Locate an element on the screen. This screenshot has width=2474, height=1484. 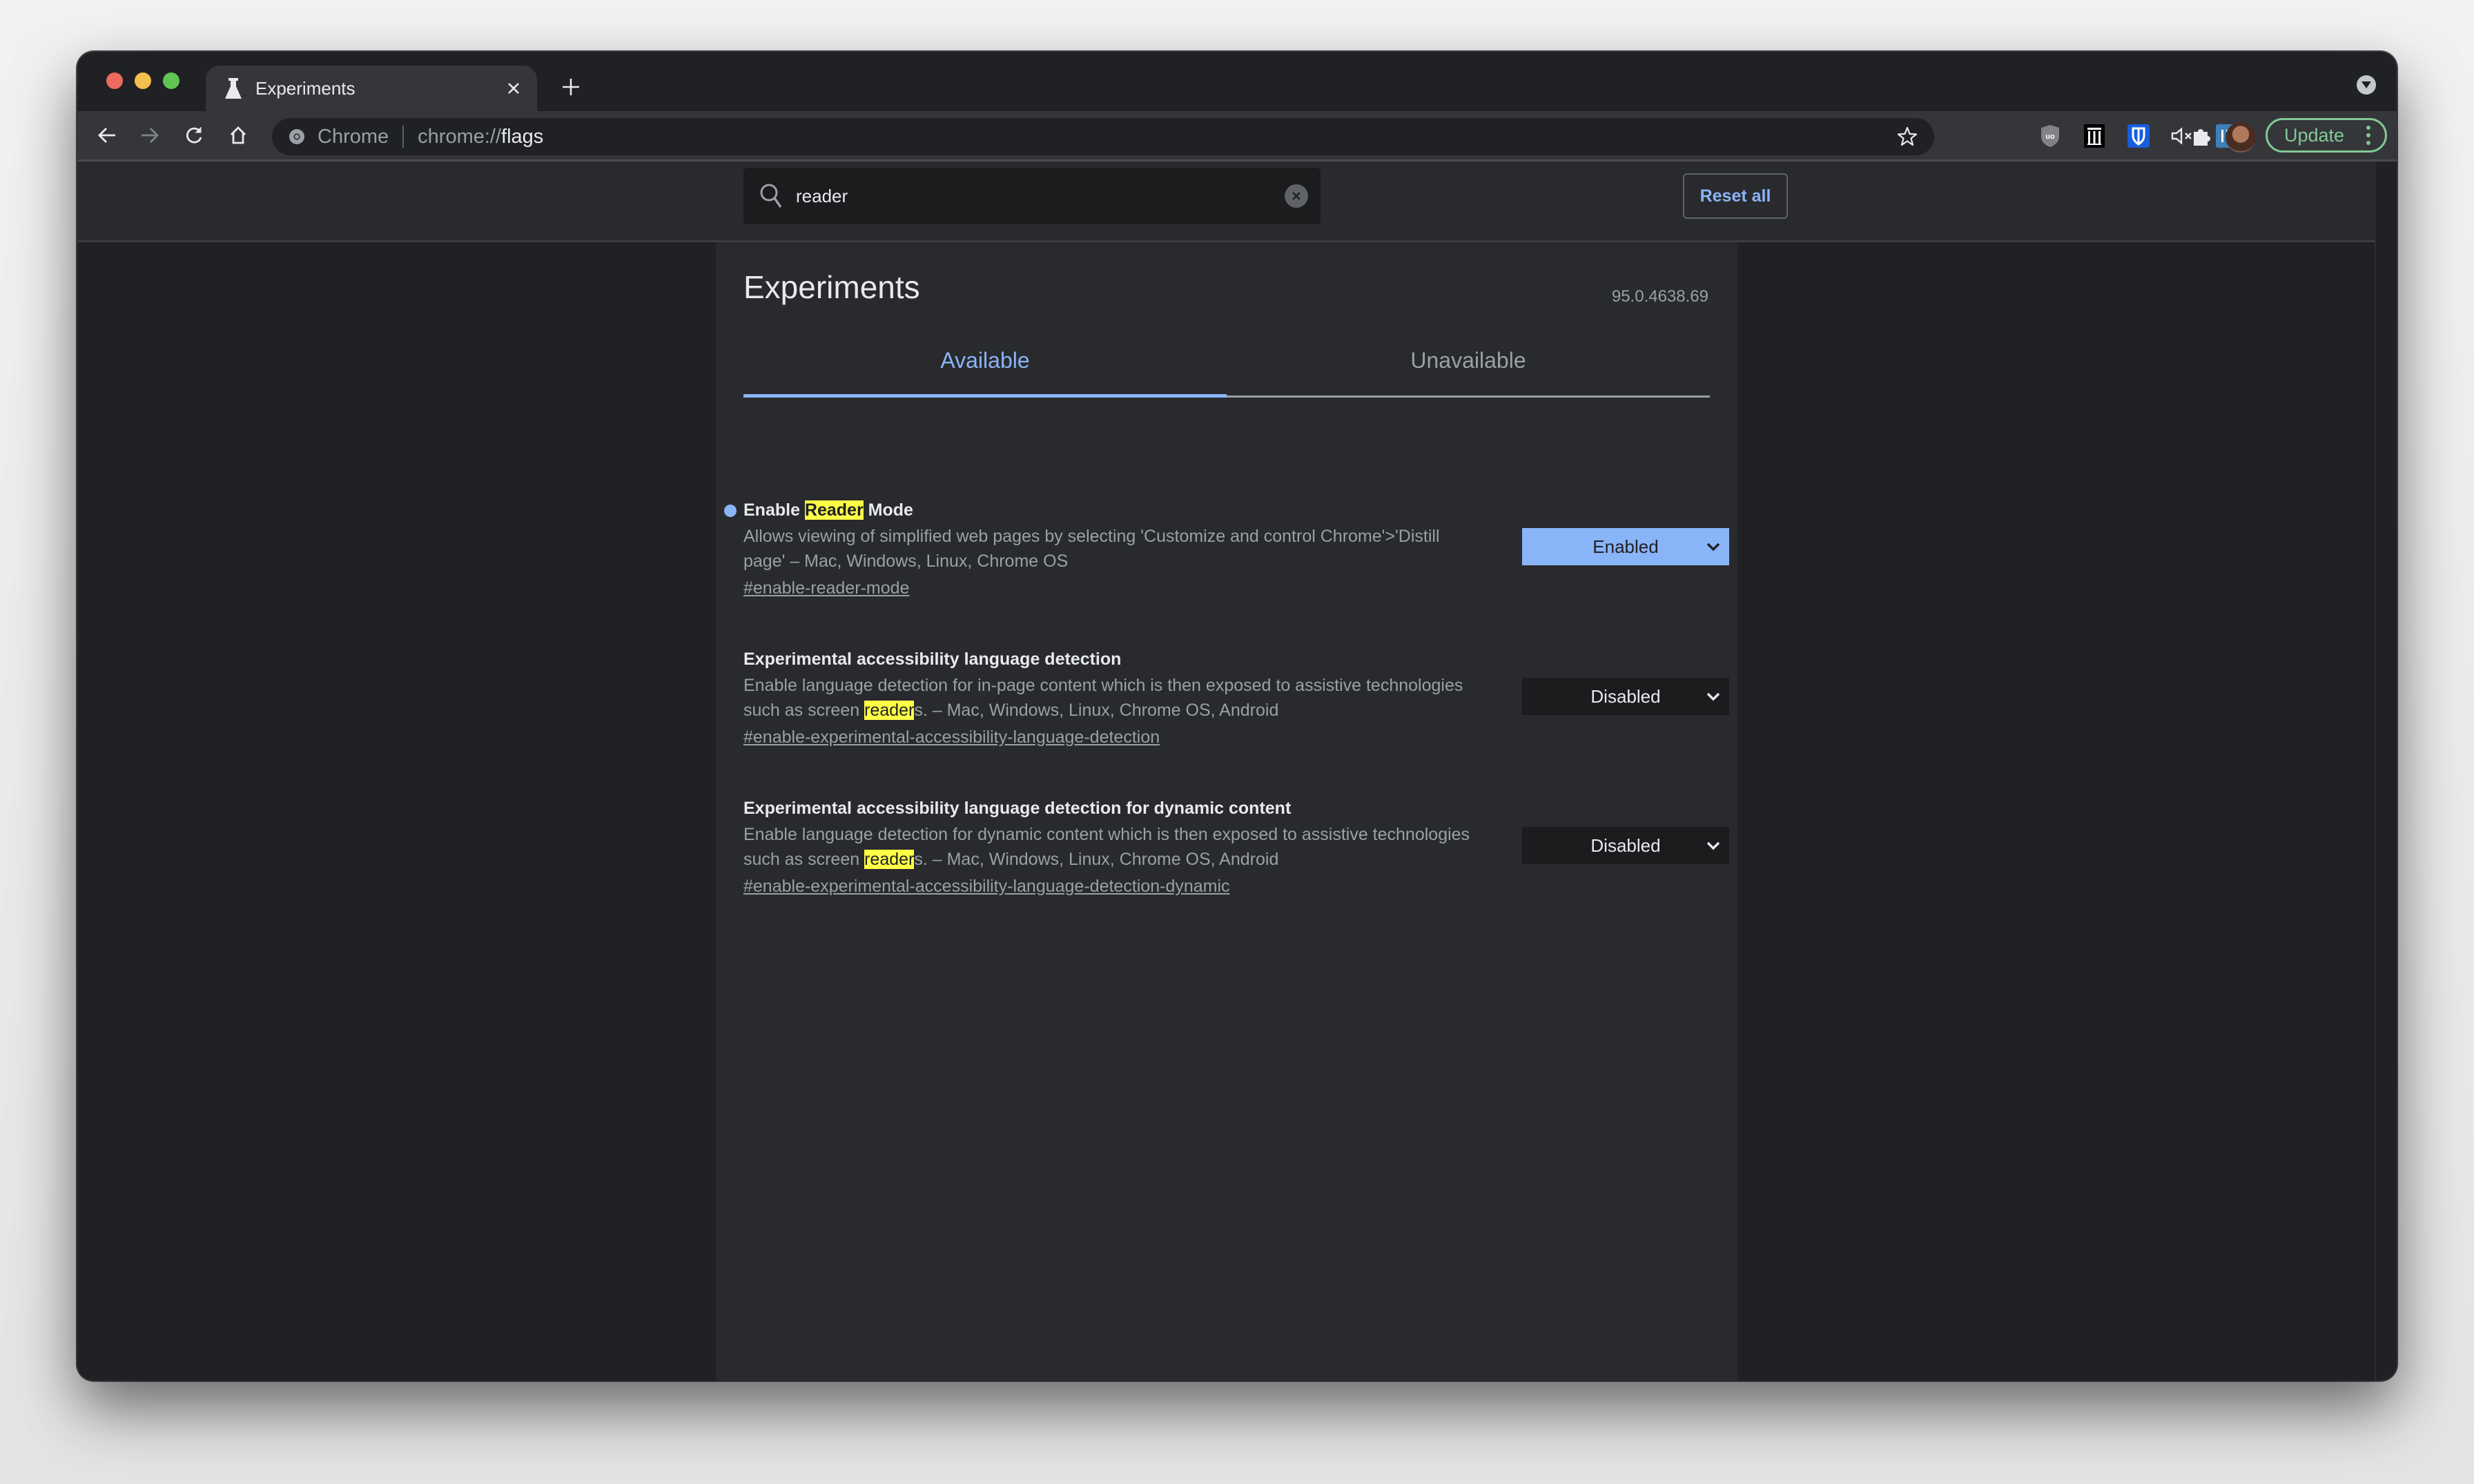
plus-icon is located at coordinates (571, 87).